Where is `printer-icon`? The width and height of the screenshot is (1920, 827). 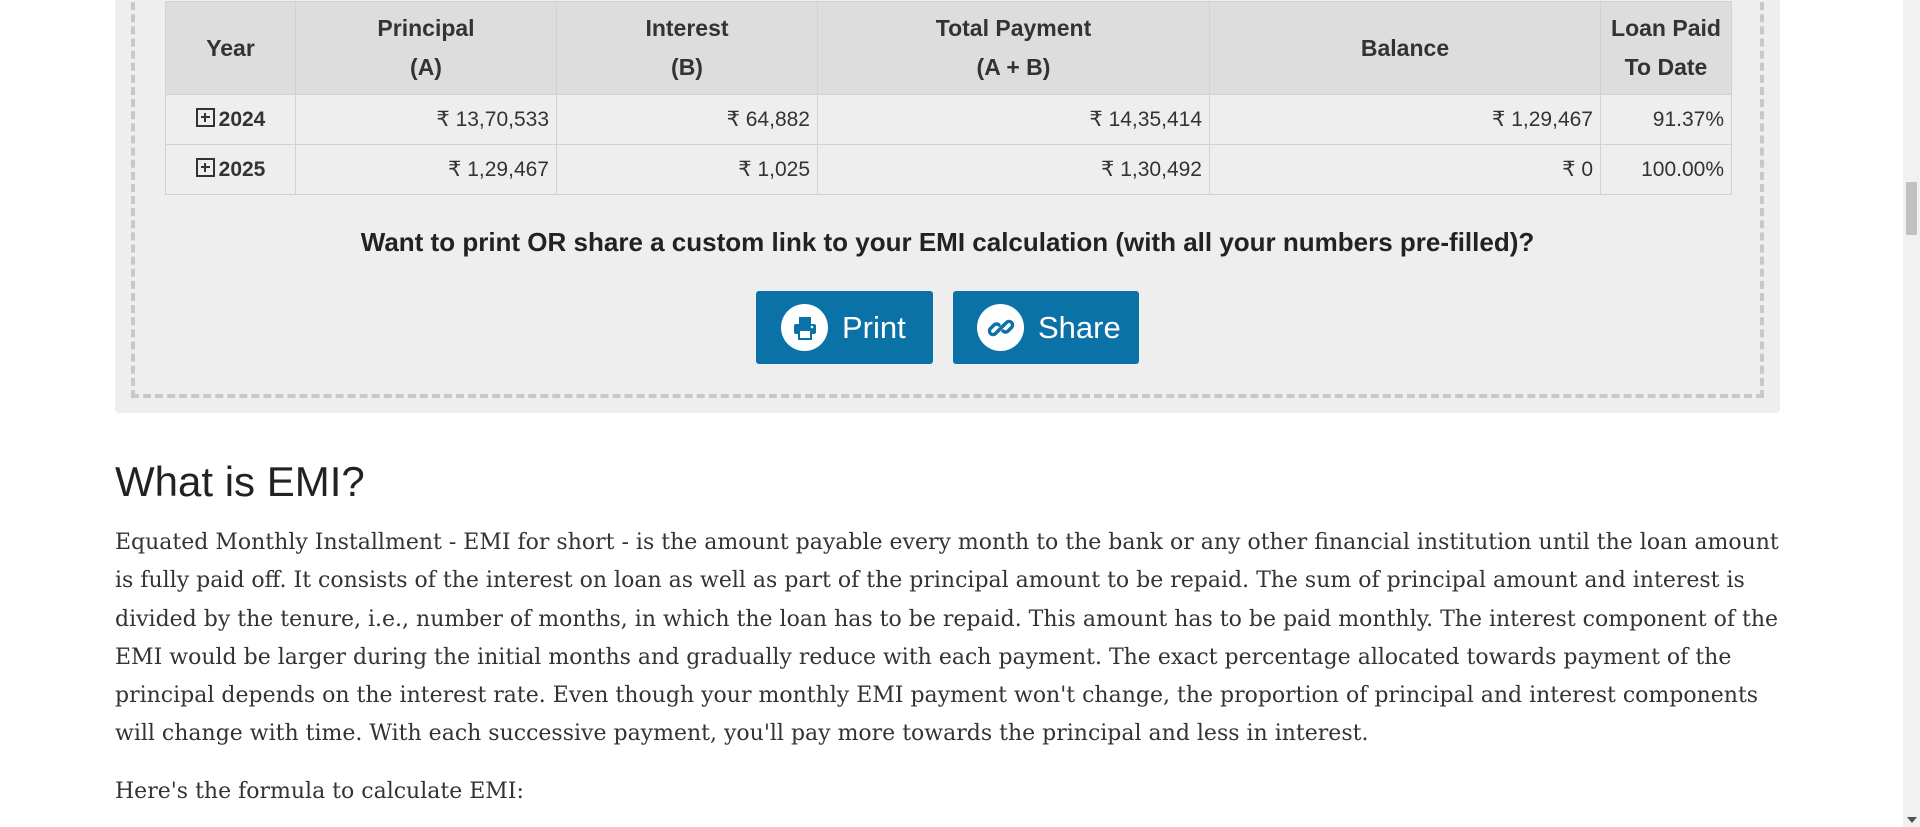
printer-icon is located at coordinates (804, 327).